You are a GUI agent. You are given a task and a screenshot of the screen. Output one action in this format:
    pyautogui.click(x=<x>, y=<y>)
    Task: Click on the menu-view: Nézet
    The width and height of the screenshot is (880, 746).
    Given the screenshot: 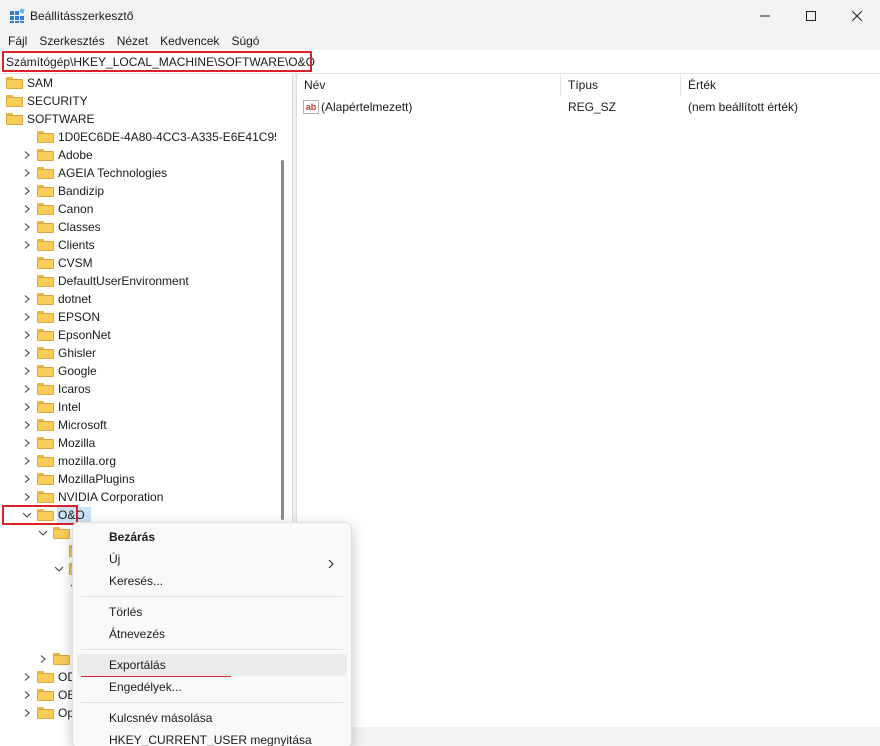 What is the action you would take?
    pyautogui.click(x=132, y=41)
    